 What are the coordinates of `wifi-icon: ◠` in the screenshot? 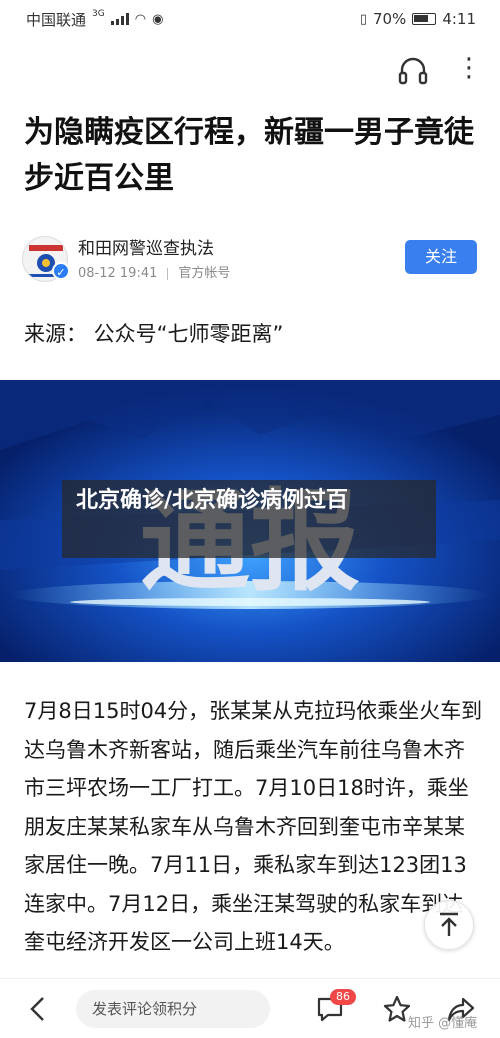 It's located at (140, 19).